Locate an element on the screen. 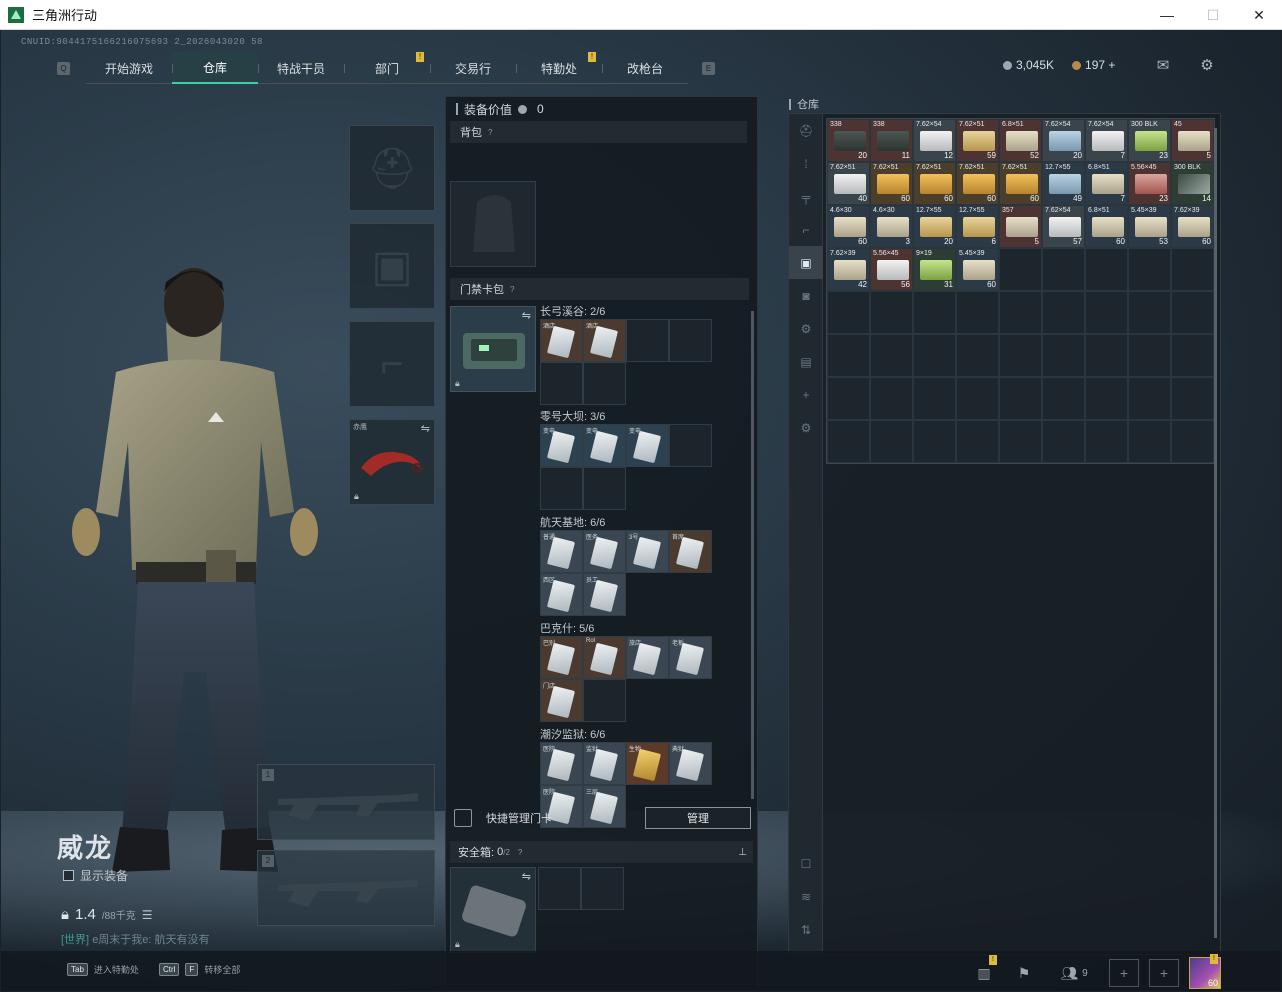 The image size is (1282, 992). ammo-item: 12.7×55 49 is located at coordinates (1063, 183).